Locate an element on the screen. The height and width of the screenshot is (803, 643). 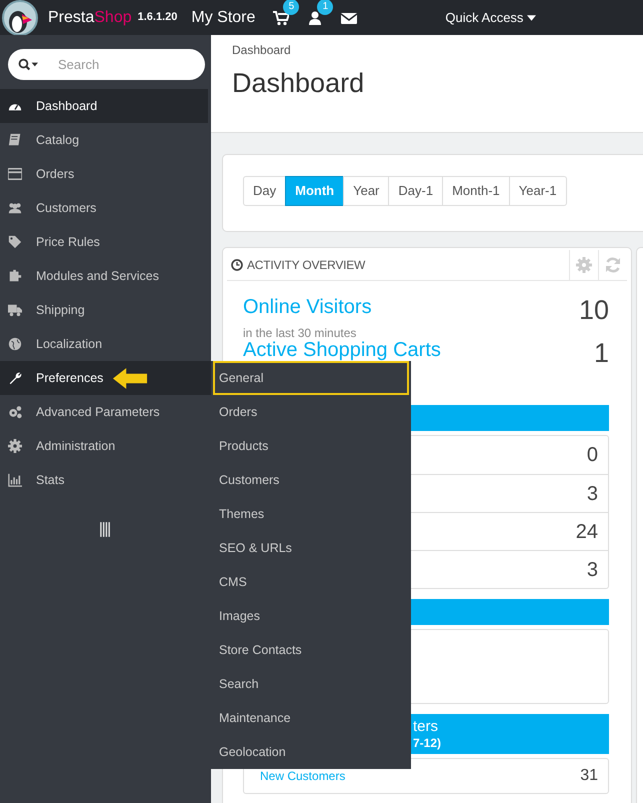
metric-value: 10 is located at coordinates (593, 310).